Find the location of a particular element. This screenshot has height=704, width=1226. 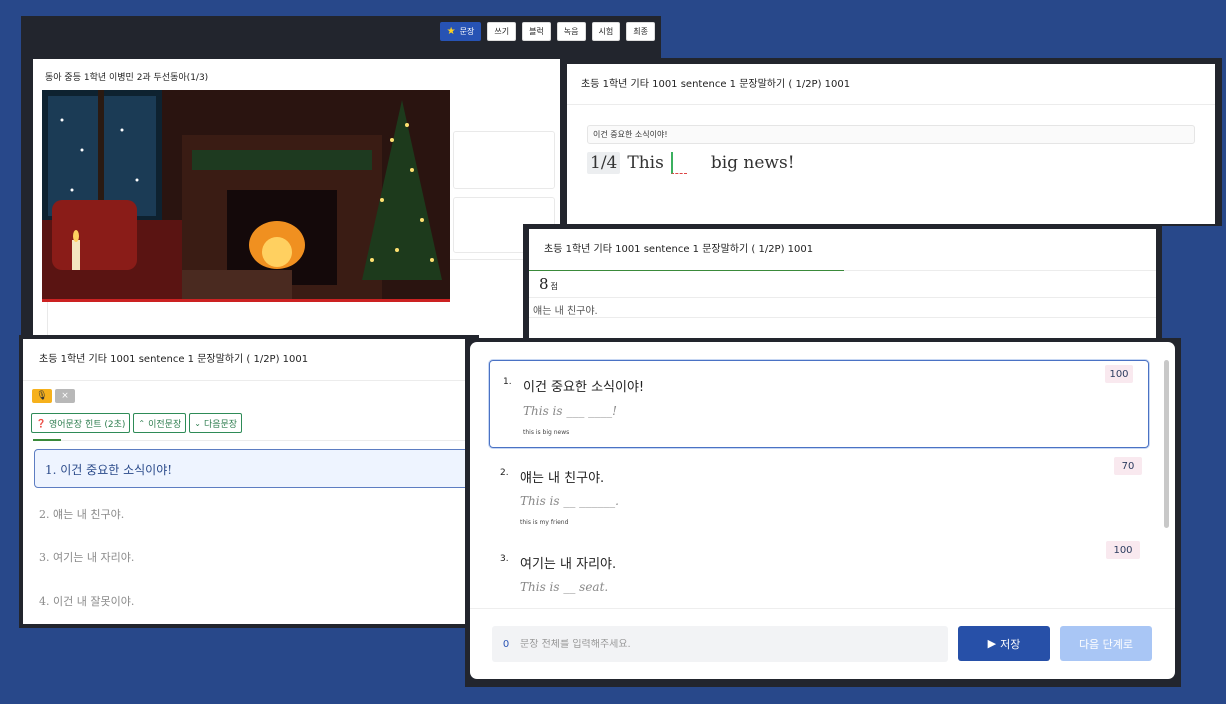

save-button: ▶ 저장 is located at coordinates (1004, 643).